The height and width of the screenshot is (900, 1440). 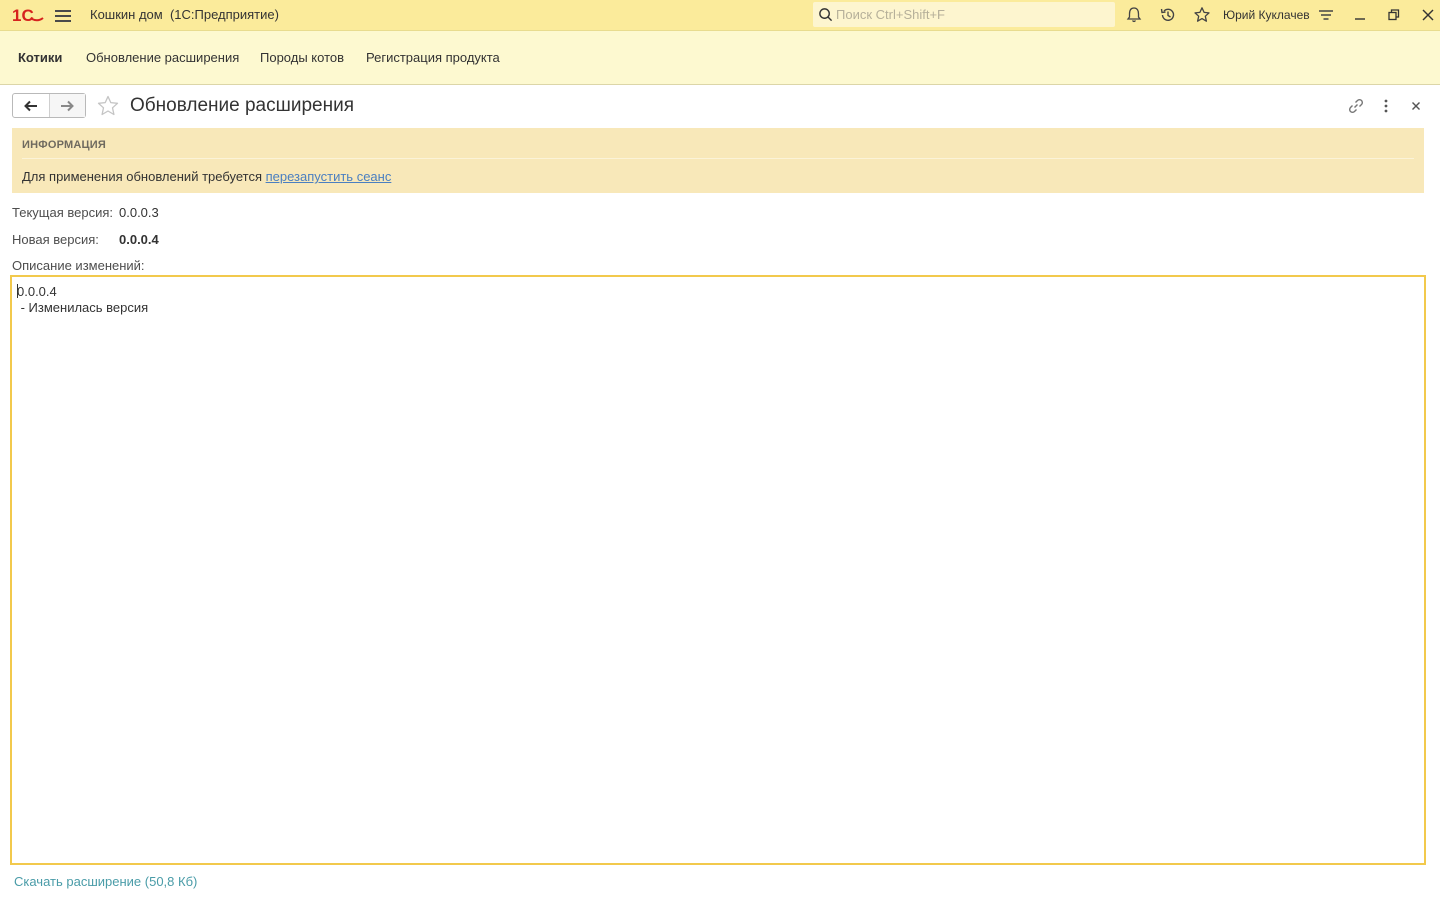 What do you see at coordinates (242, 105) in the screenshot?
I see `form-title: Обновление расширения` at bounding box center [242, 105].